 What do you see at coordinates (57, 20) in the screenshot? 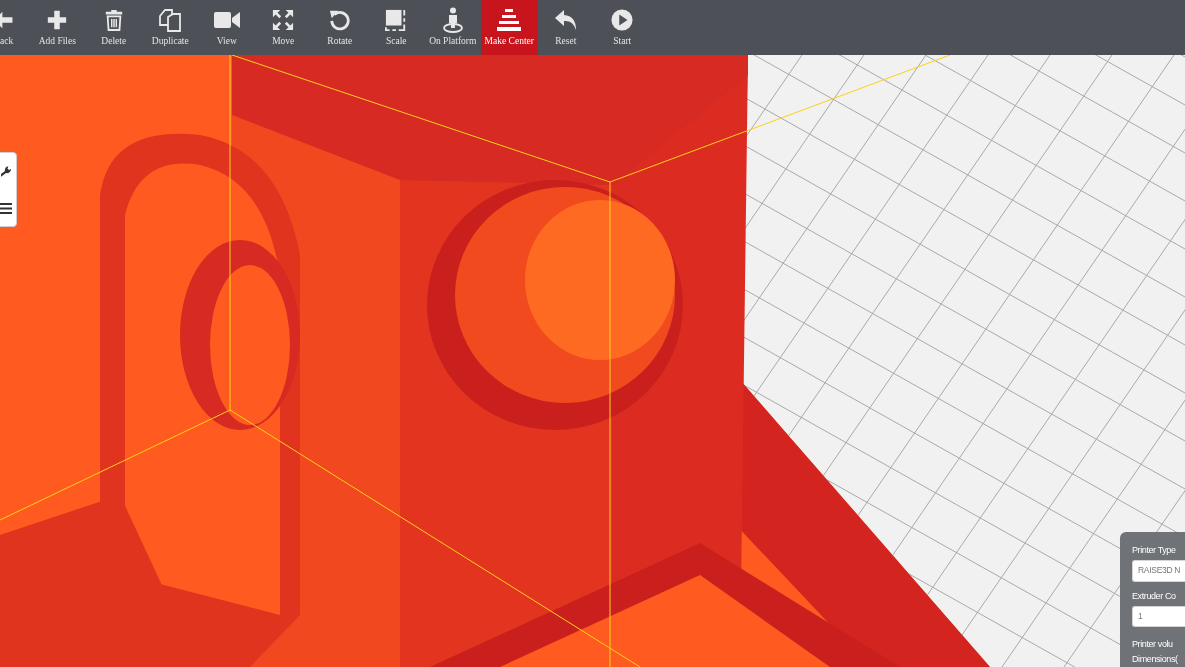
I see `plus-icon` at bounding box center [57, 20].